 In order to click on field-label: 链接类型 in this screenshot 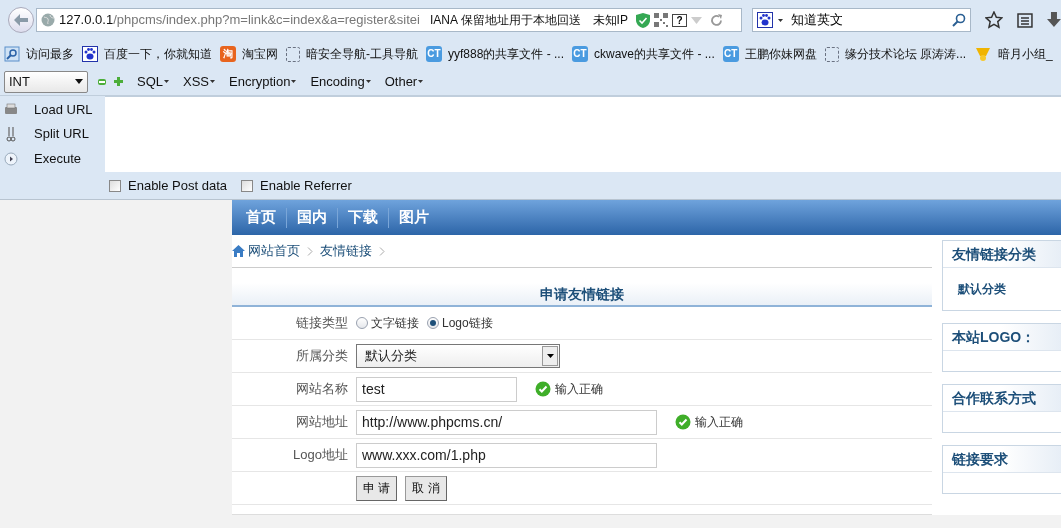, I will do `click(322, 323)`.